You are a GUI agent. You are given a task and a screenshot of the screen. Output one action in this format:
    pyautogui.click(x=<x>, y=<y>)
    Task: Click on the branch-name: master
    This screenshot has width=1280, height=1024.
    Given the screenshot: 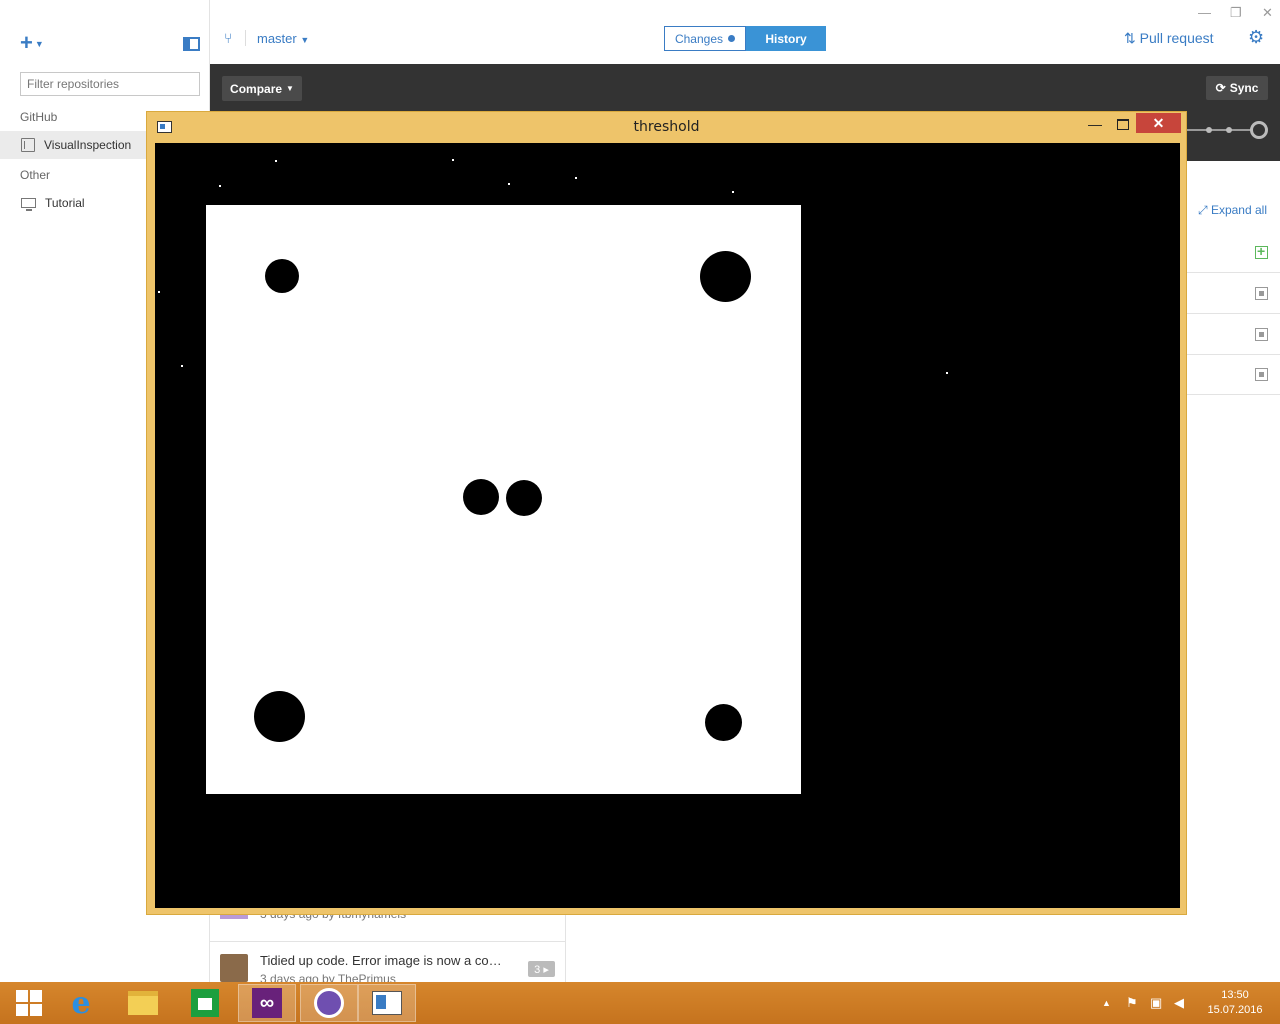 What is the action you would take?
    pyautogui.click(x=277, y=38)
    